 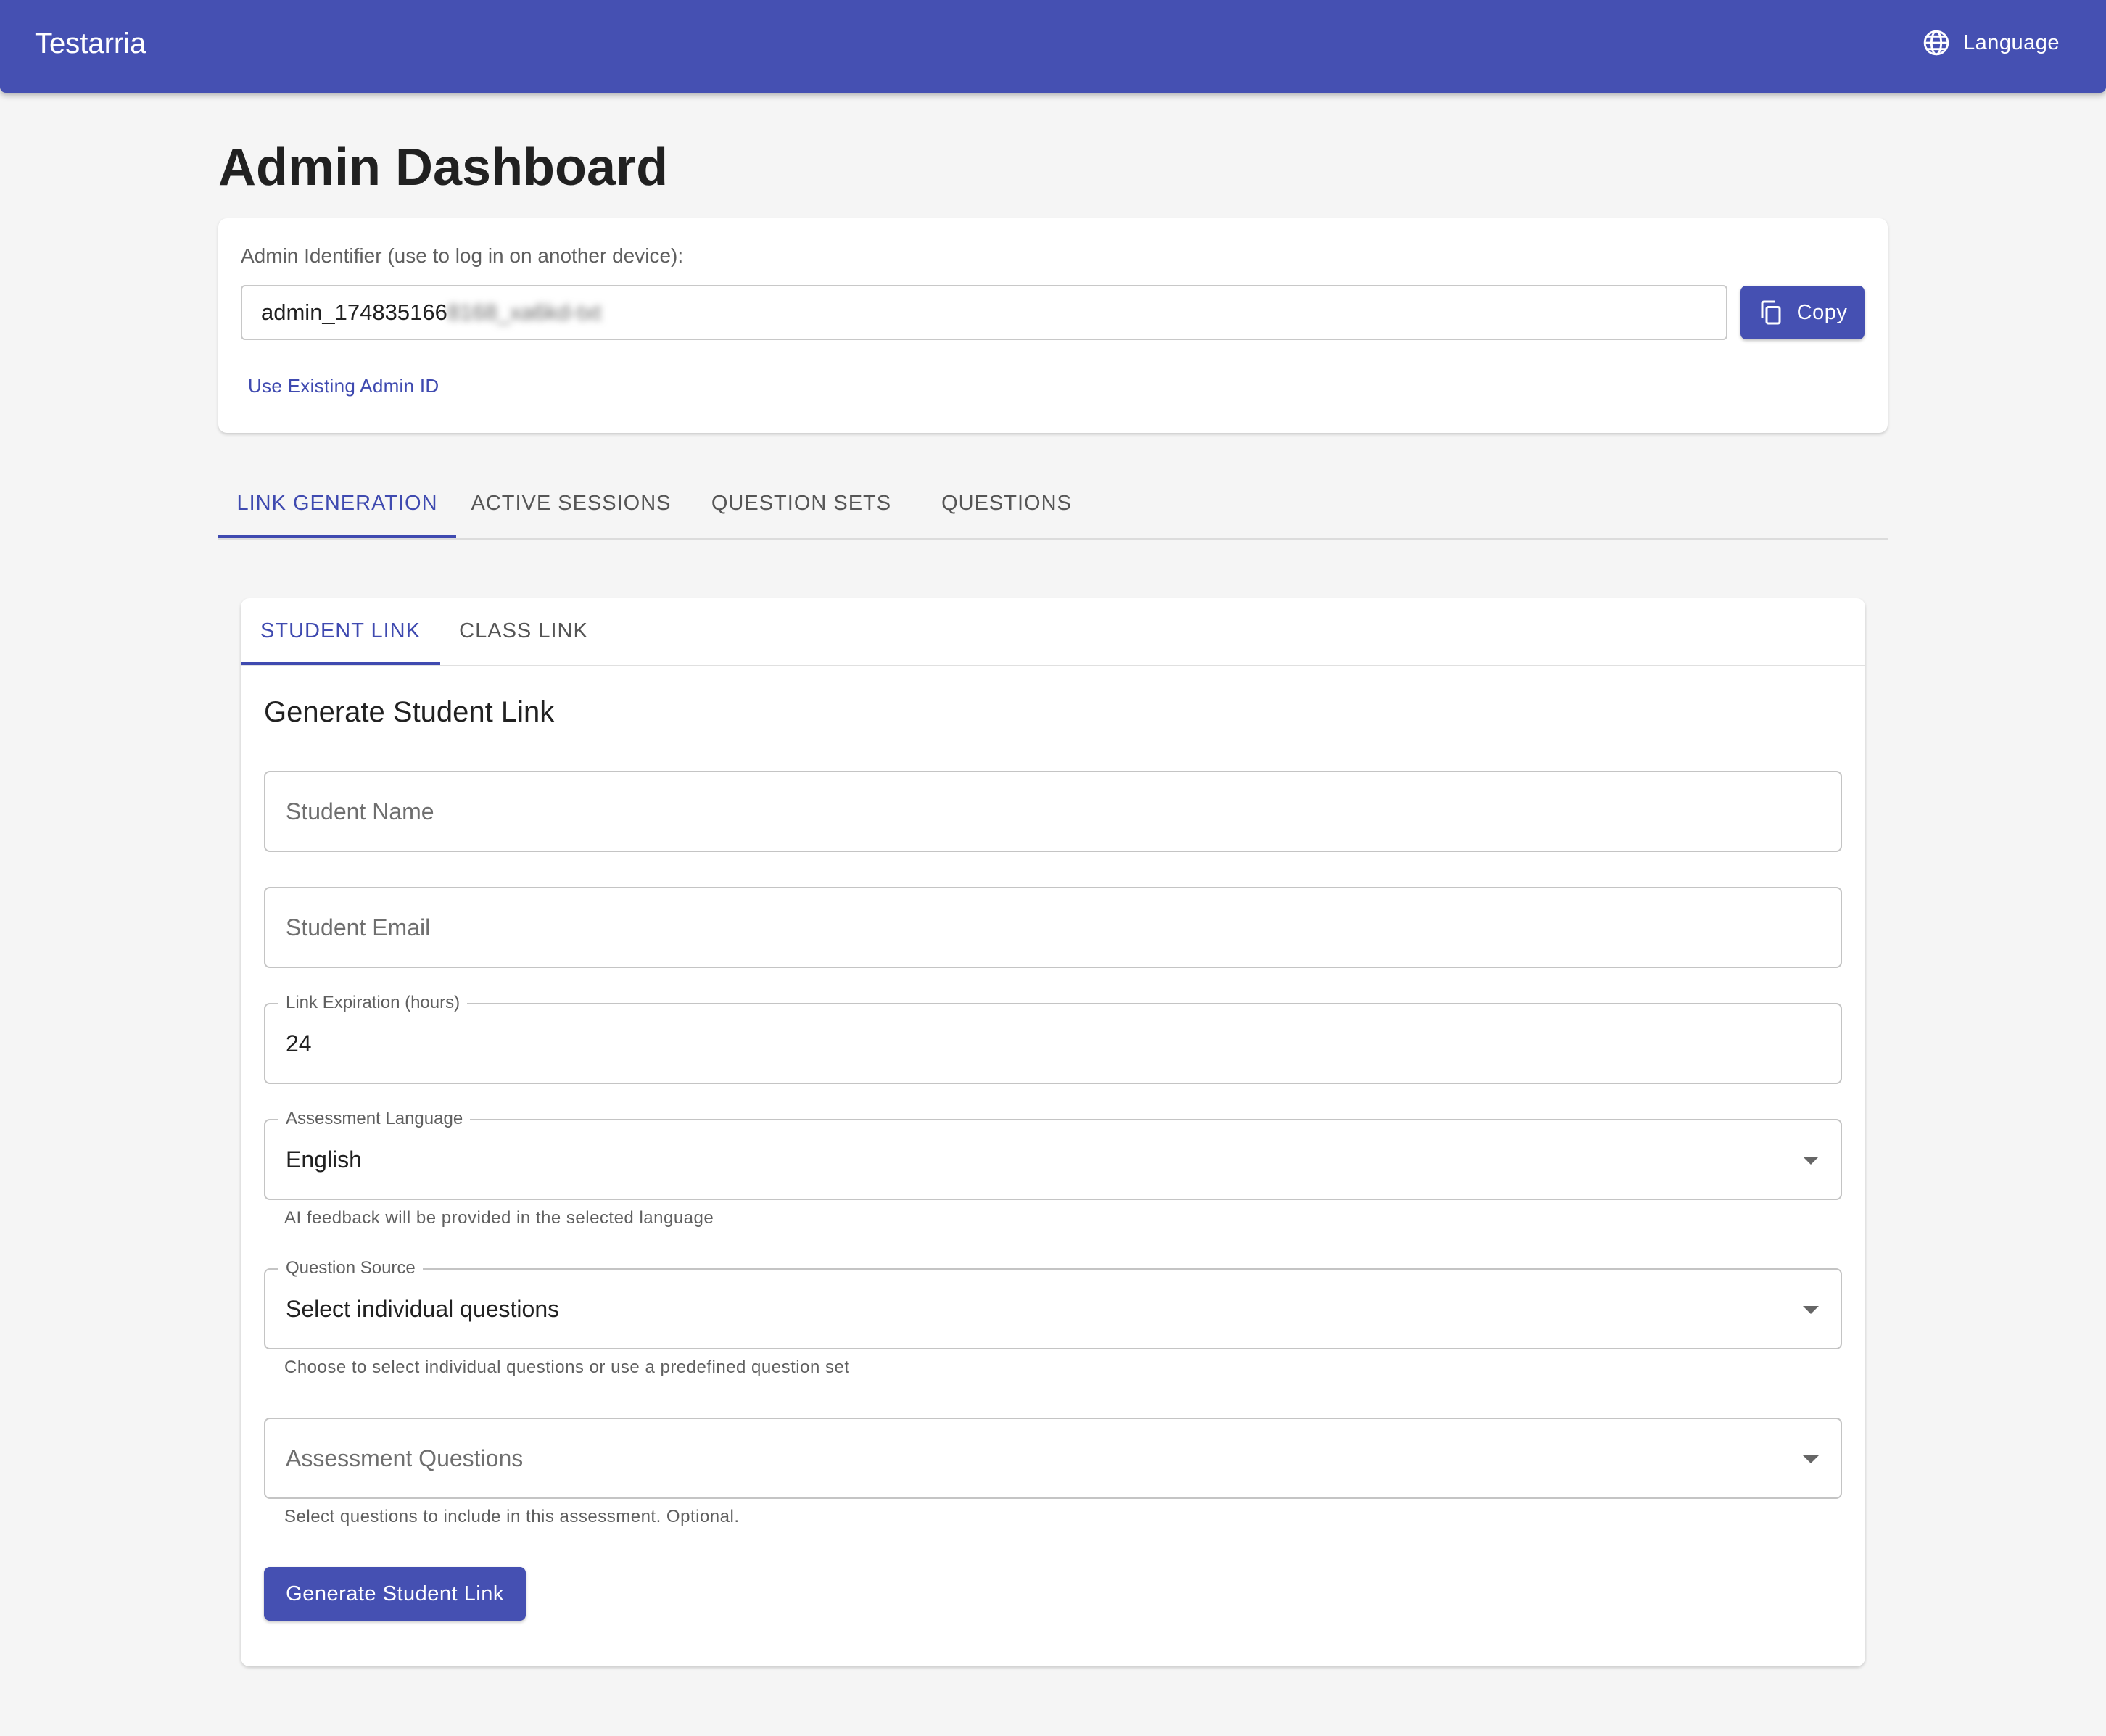 I want to click on tab-link-generation: LINK GENERATION, so click(x=337, y=504).